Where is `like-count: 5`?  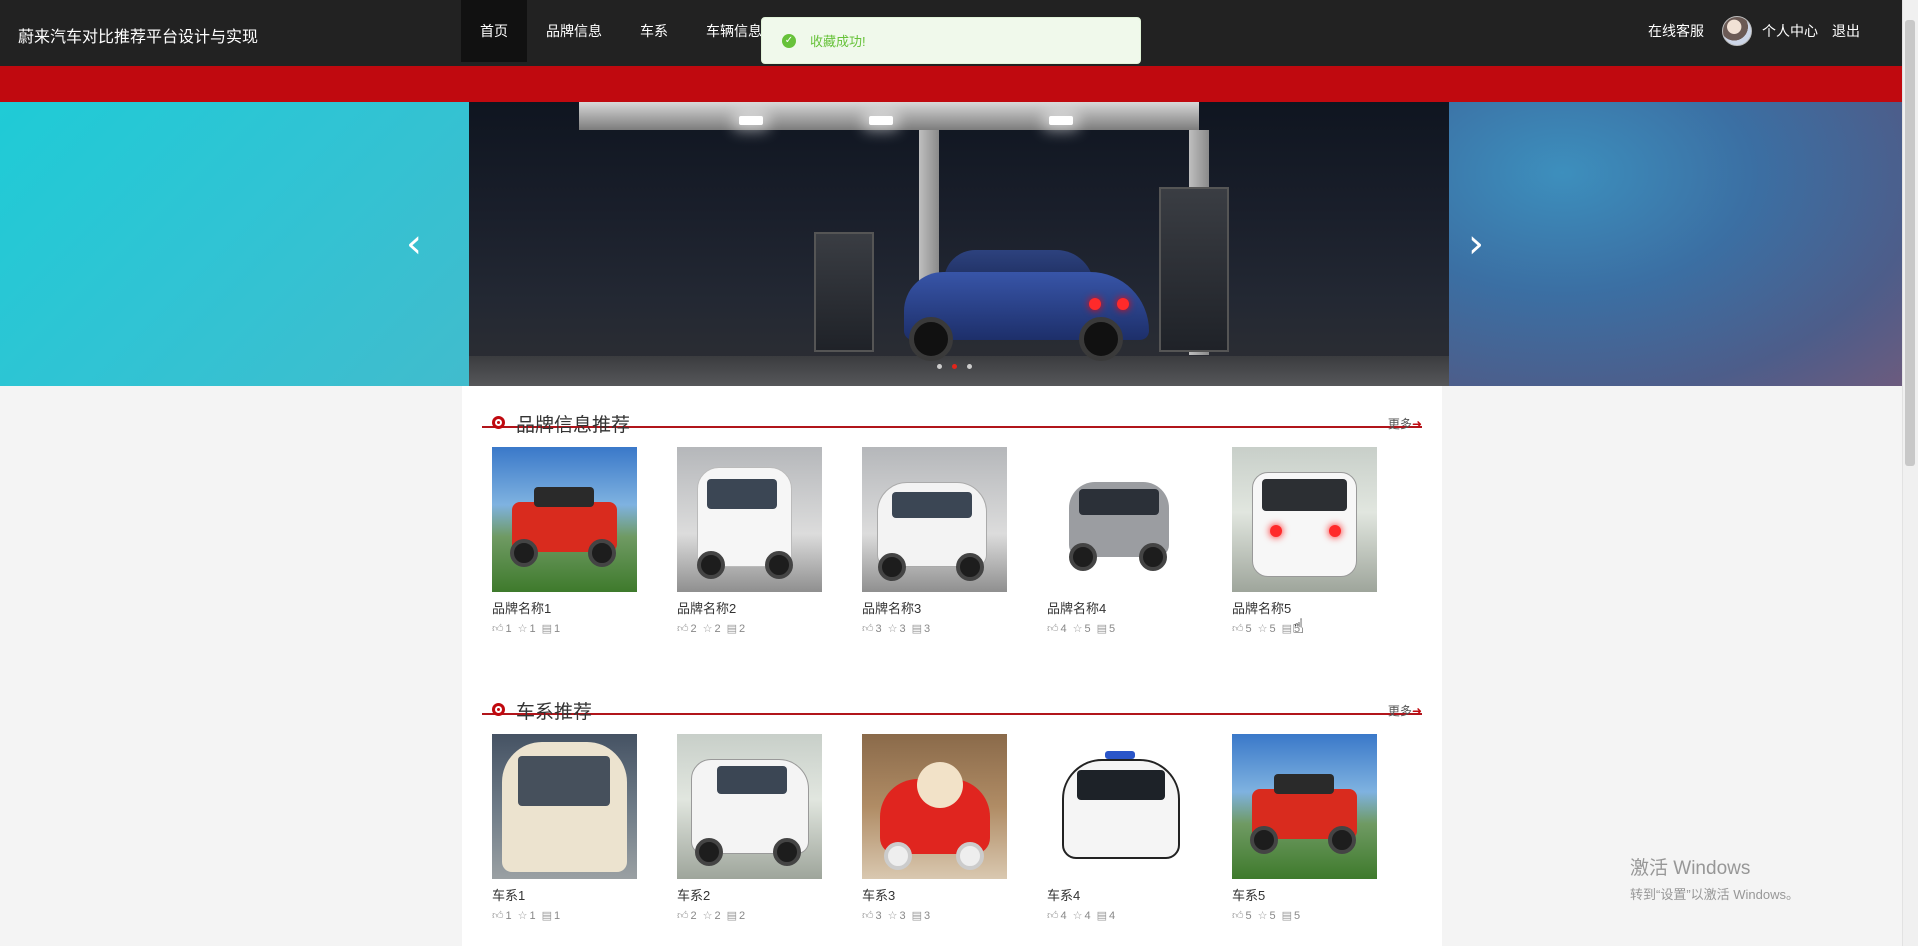
like-count: 5 is located at coordinates (1248, 628).